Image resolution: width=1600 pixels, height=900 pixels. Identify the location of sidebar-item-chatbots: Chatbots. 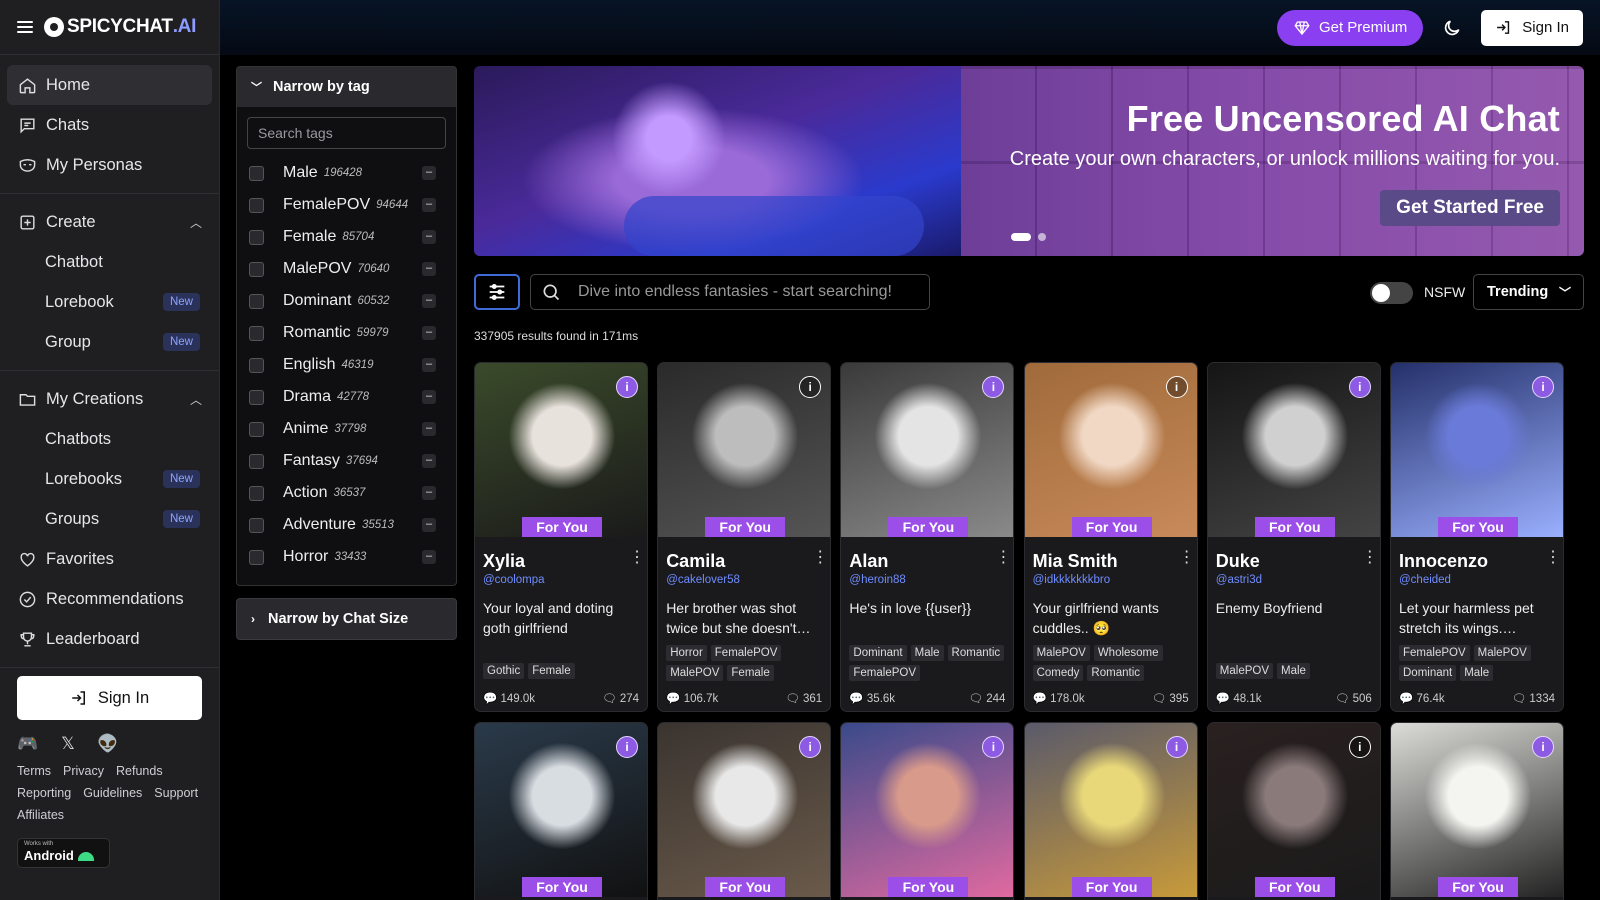
(109, 439).